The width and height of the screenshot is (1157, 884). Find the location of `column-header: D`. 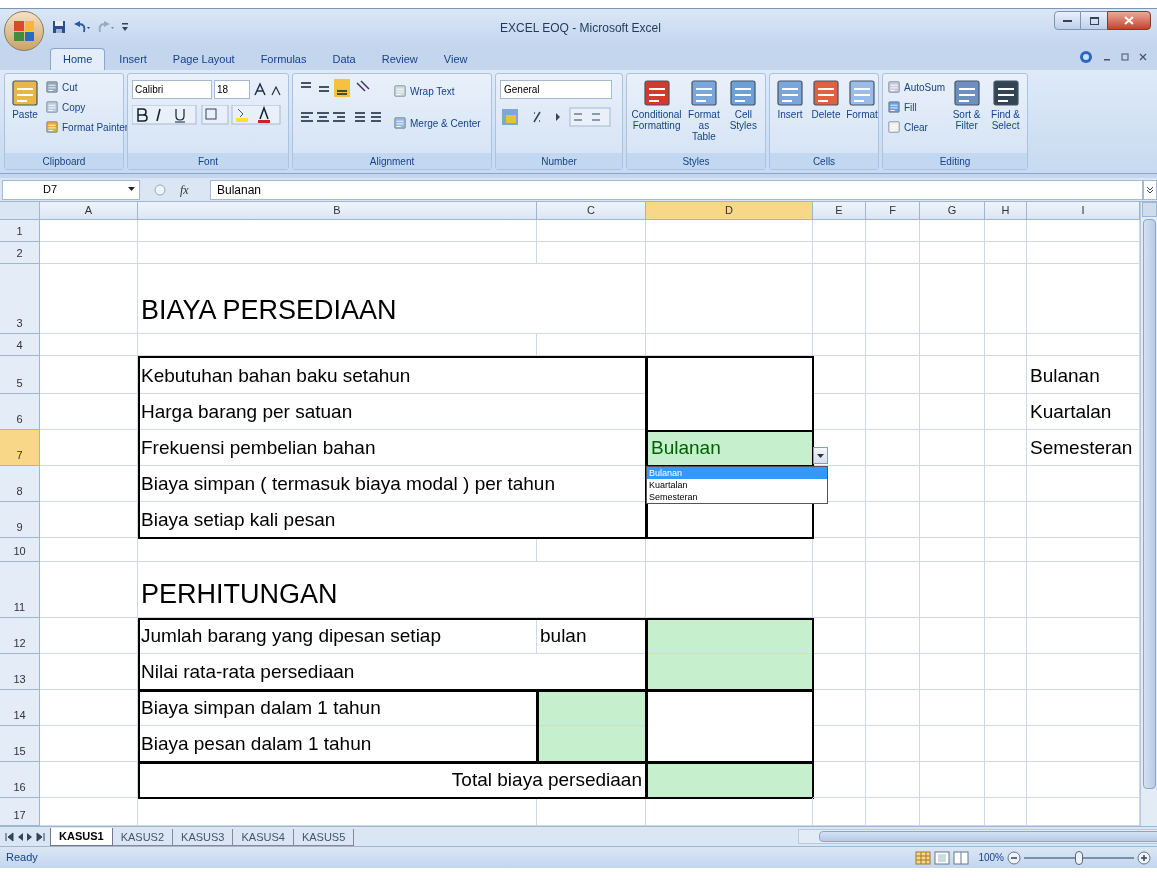

column-header: D is located at coordinates (729, 211).